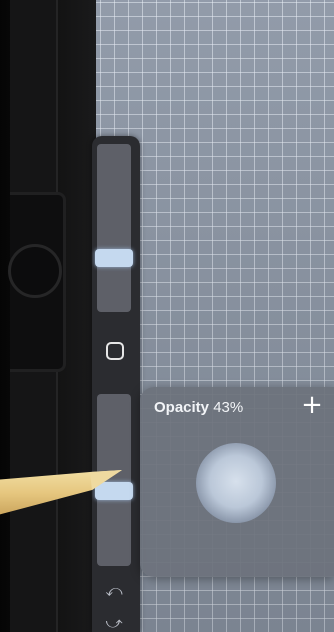  What do you see at coordinates (61, 492) in the screenshot?
I see `apple-pencil` at bounding box center [61, 492].